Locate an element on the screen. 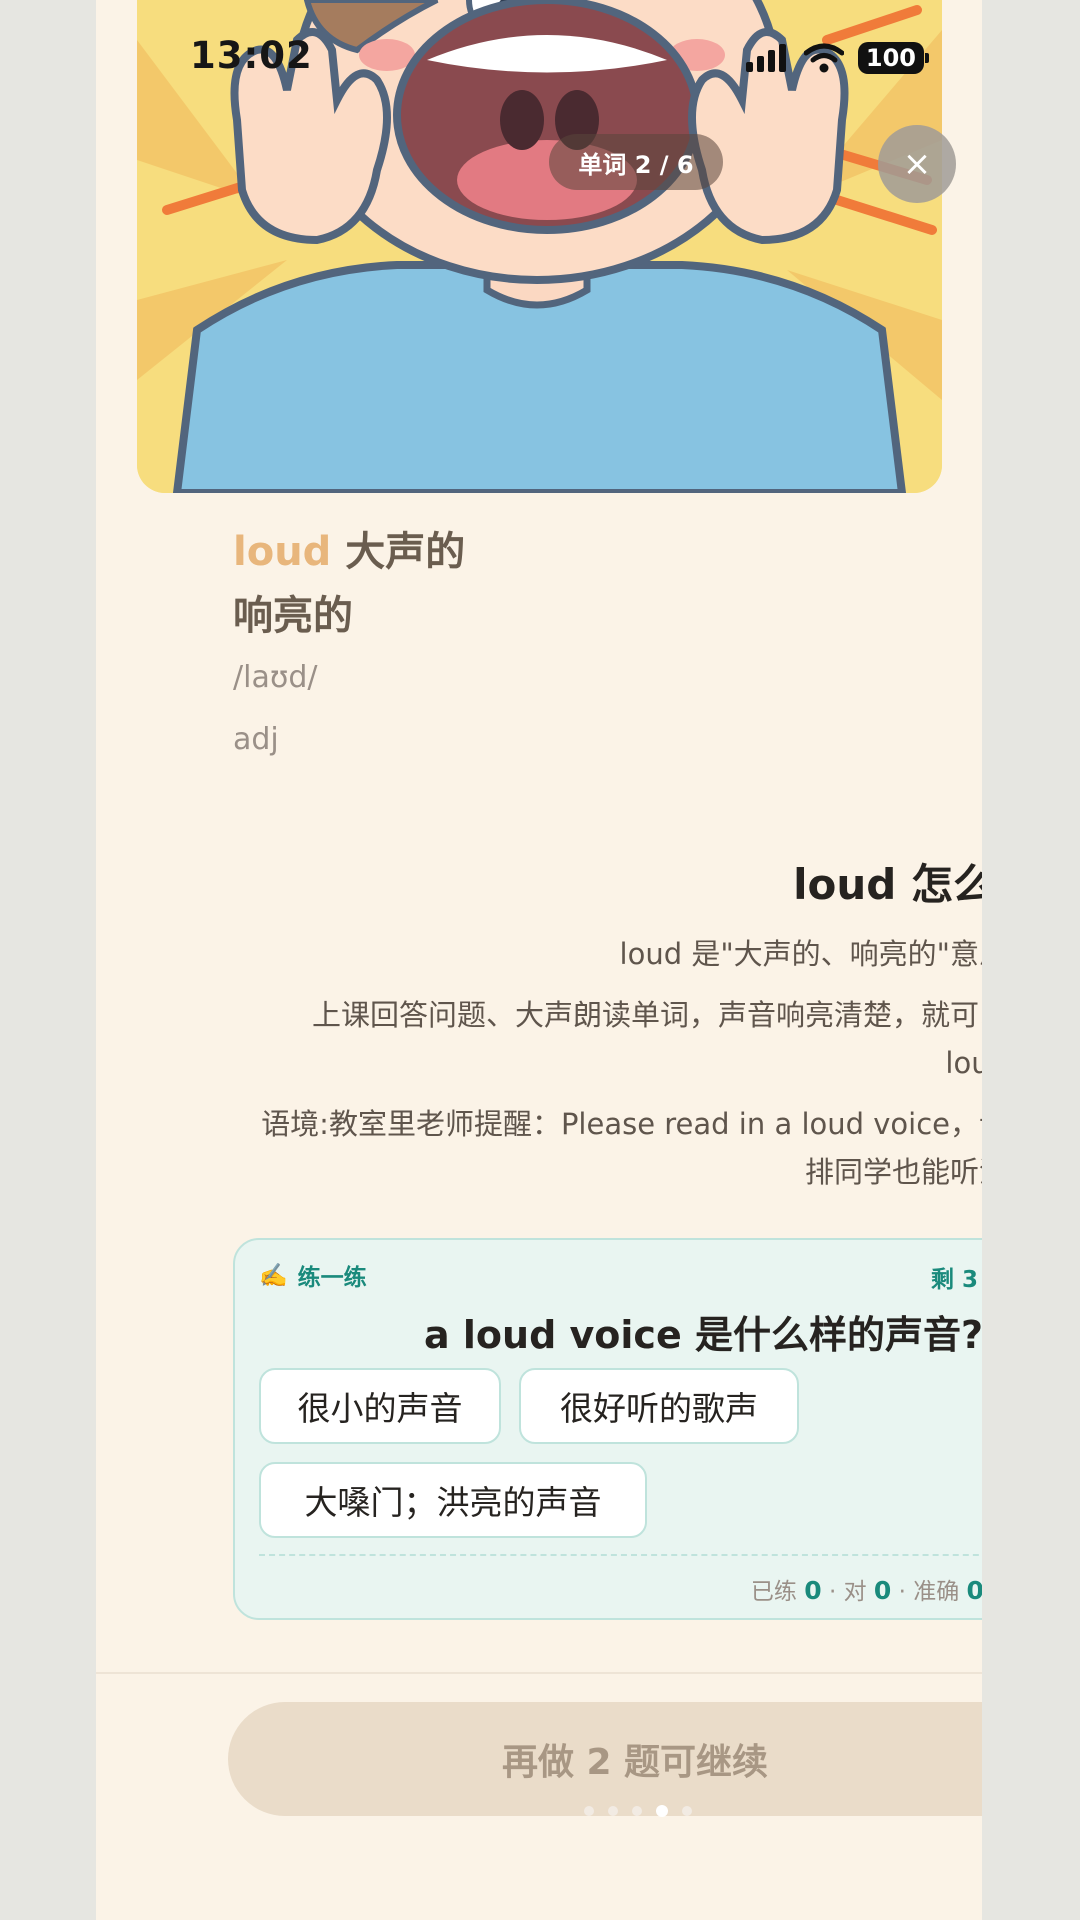 The height and width of the screenshot is (1920, 1080). word-english: loud is located at coordinates (282, 552).